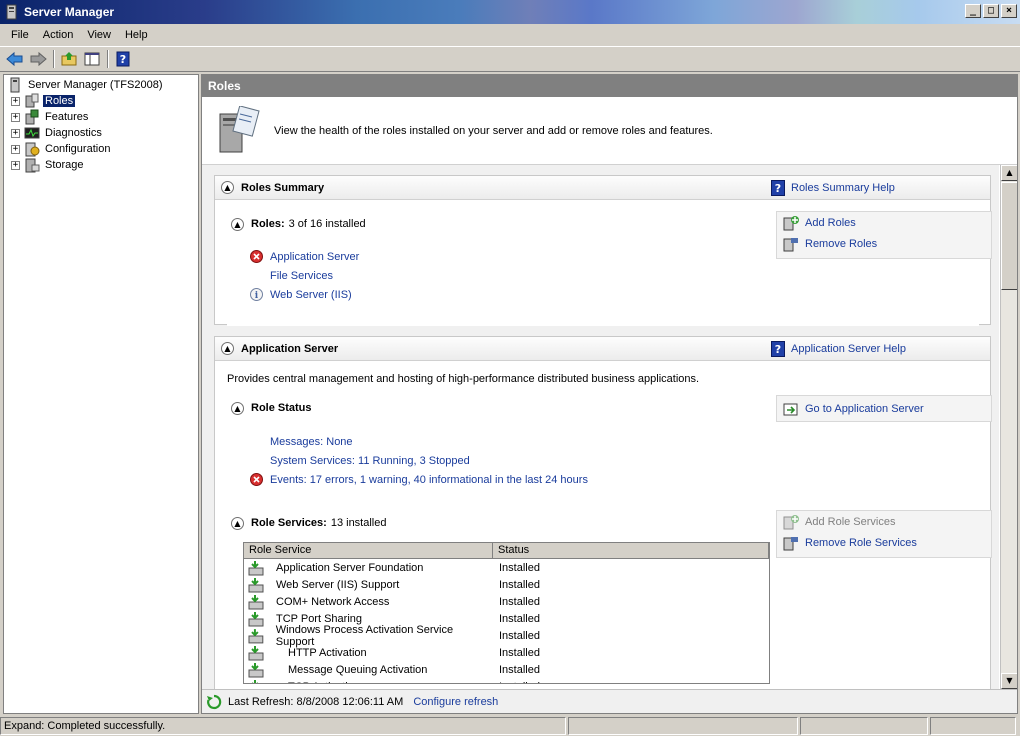 This screenshot has height=736, width=1020. I want to click on features-icon, so click(32, 117).